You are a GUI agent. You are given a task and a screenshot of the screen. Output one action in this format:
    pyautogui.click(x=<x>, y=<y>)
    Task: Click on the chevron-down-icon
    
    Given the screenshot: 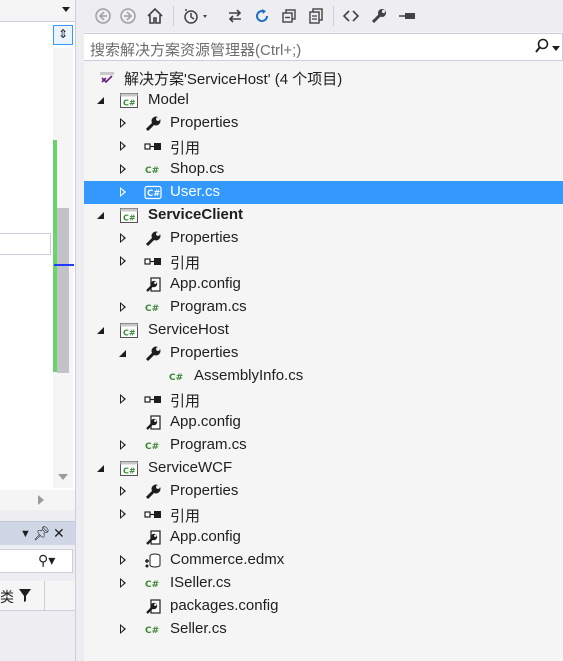 What is the action you would take?
    pyautogui.click(x=66, y=9)
    